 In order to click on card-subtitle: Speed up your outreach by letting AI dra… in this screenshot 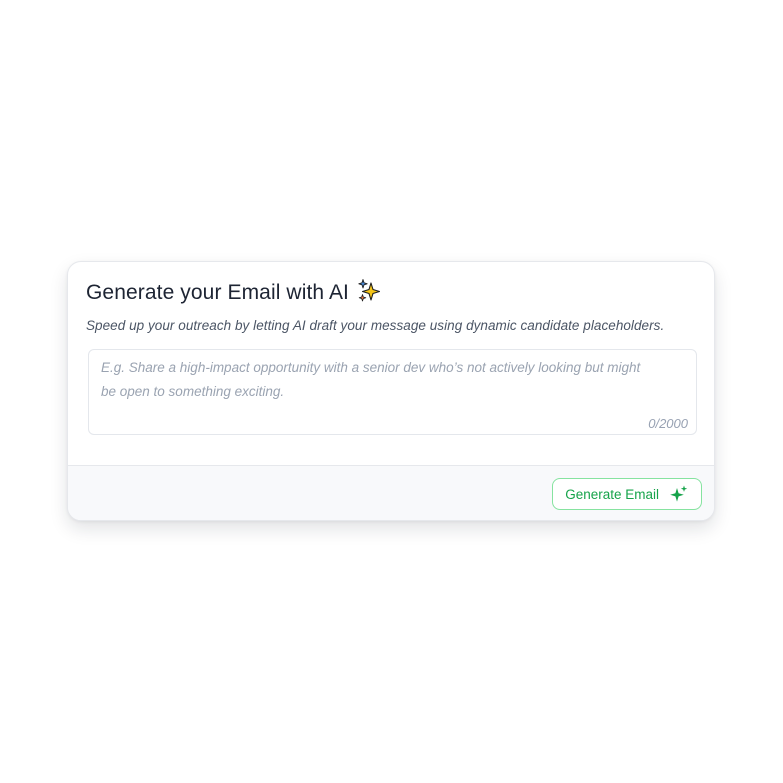, I will do `click(375, 325)`.